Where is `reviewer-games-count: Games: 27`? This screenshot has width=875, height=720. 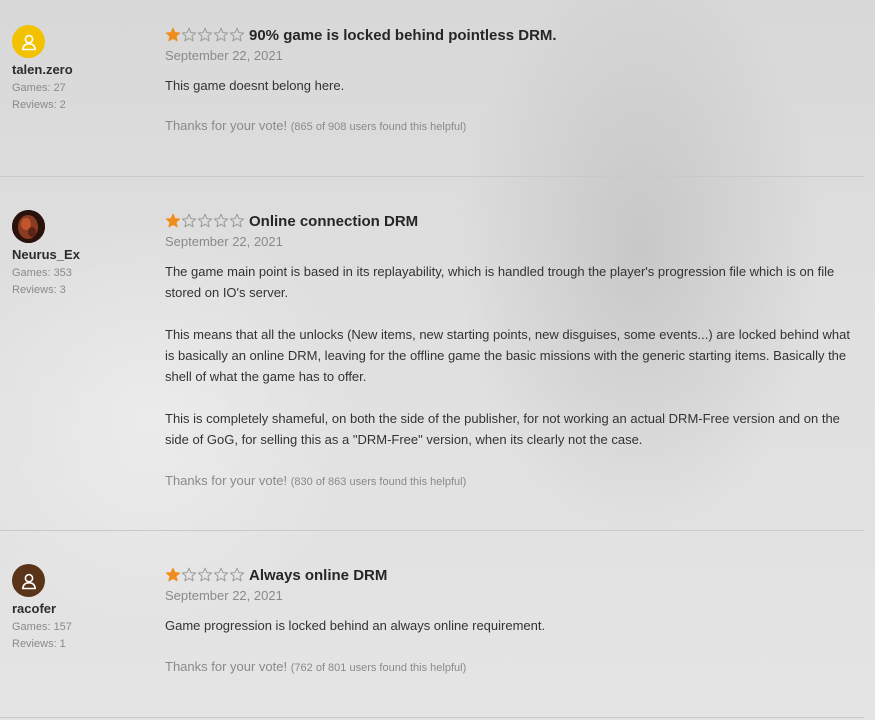 reviewer-games-count: Games: 27 is located at coordinates (39, 88).